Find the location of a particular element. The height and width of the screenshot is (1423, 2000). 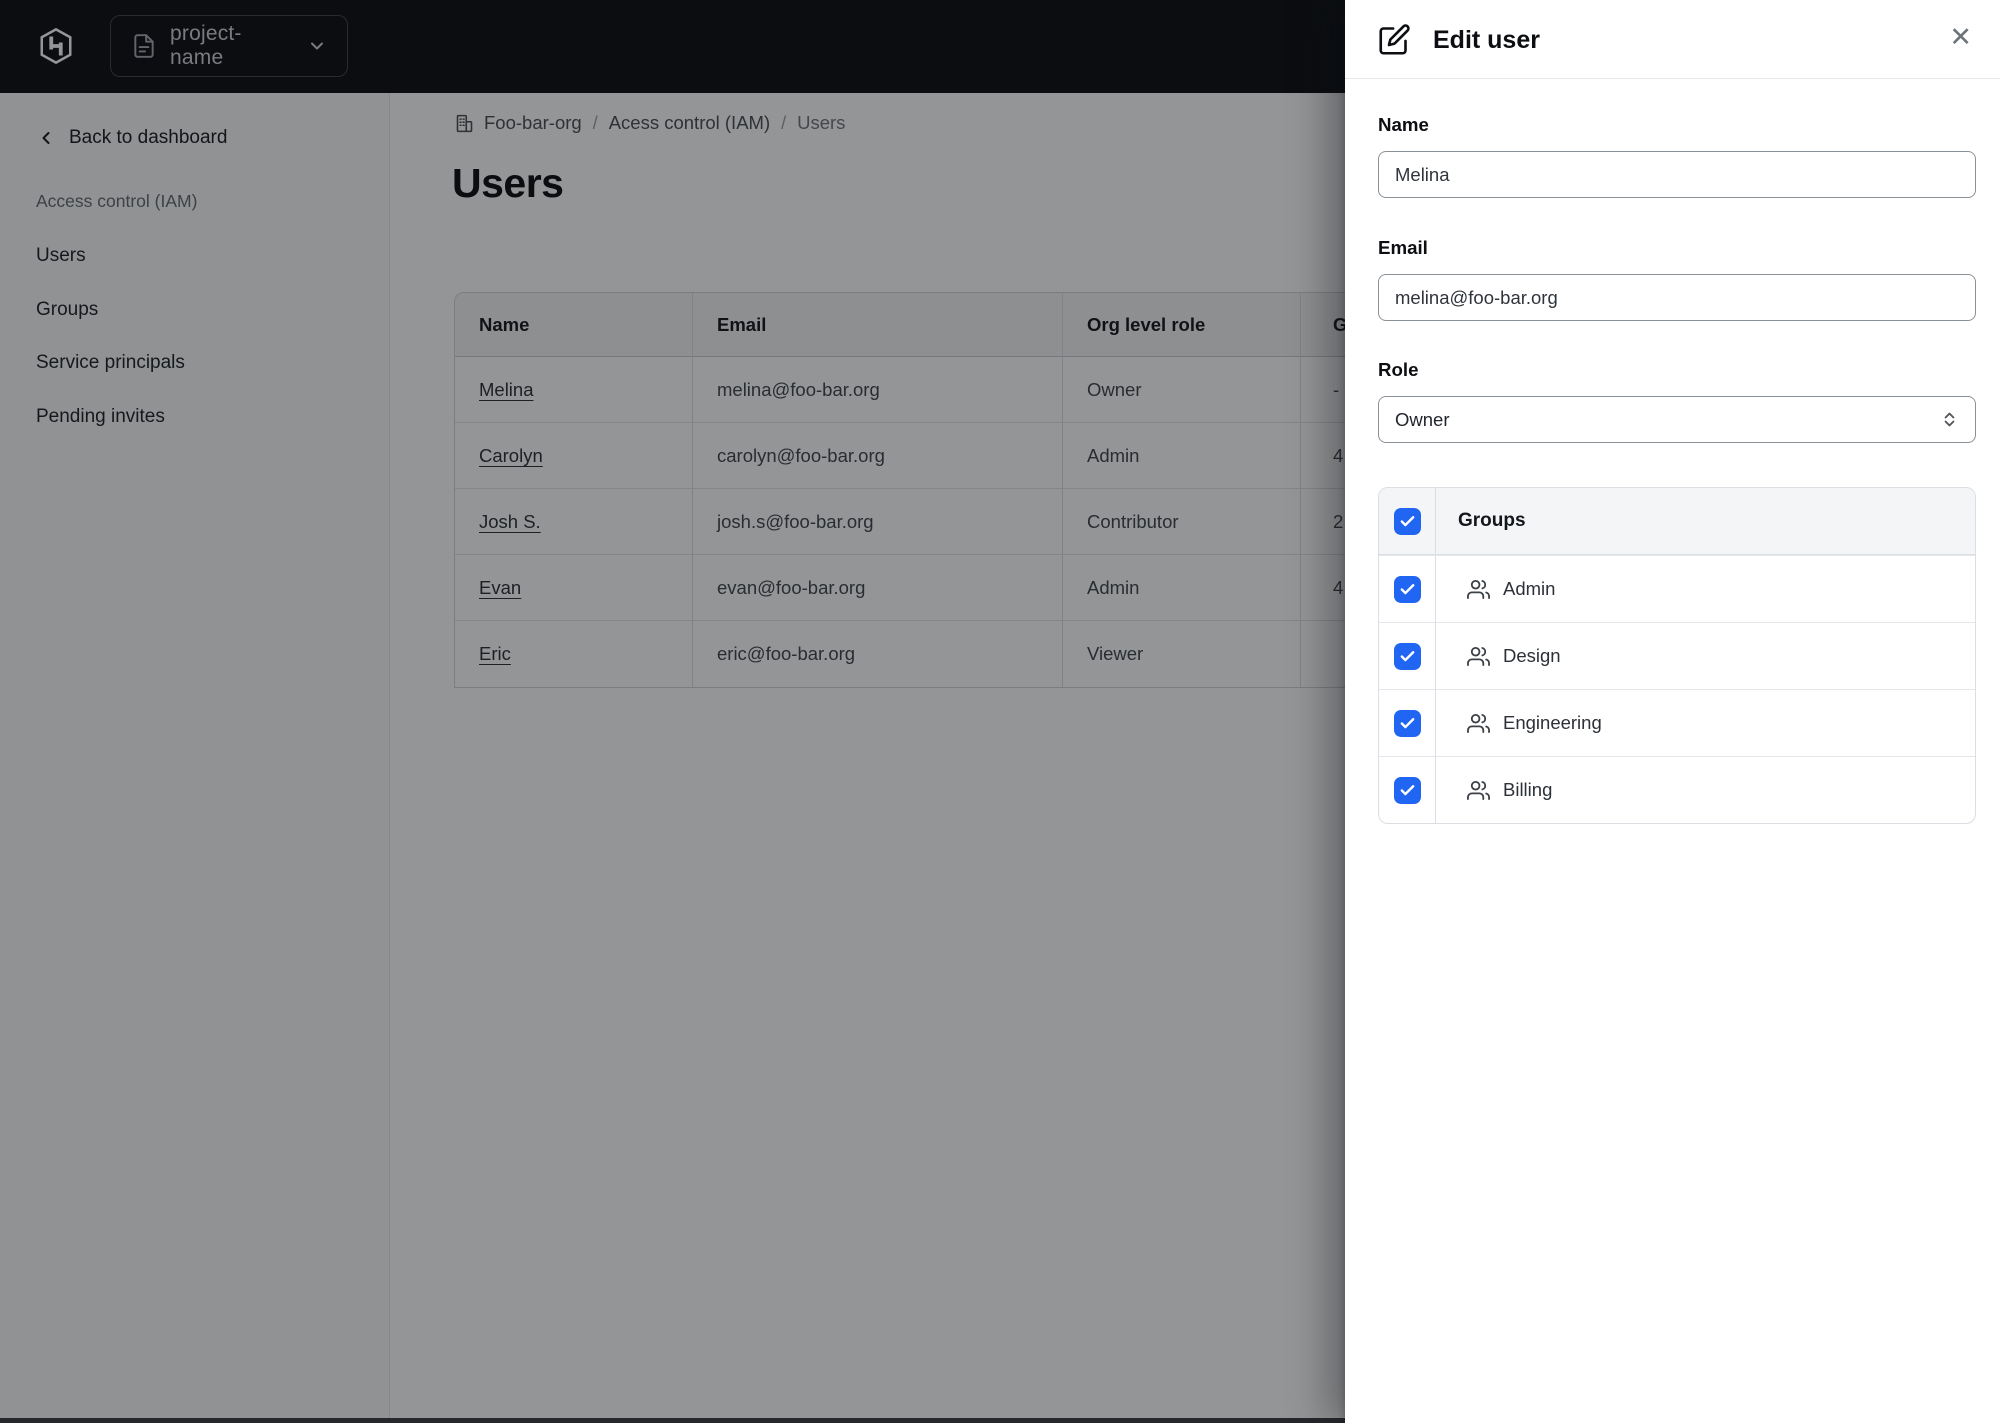

close-icon: ✕ is located at coordinates (1960, 37).